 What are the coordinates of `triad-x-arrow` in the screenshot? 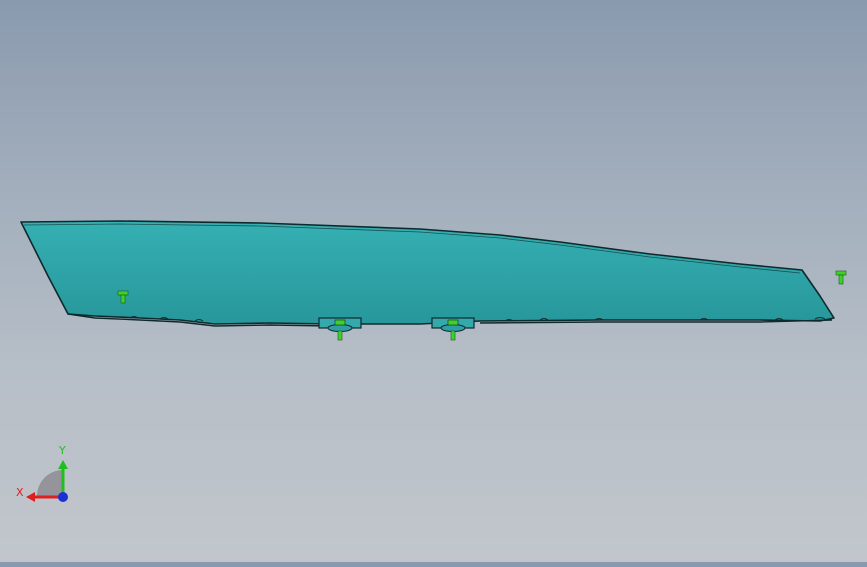 It's located at (30, 497).